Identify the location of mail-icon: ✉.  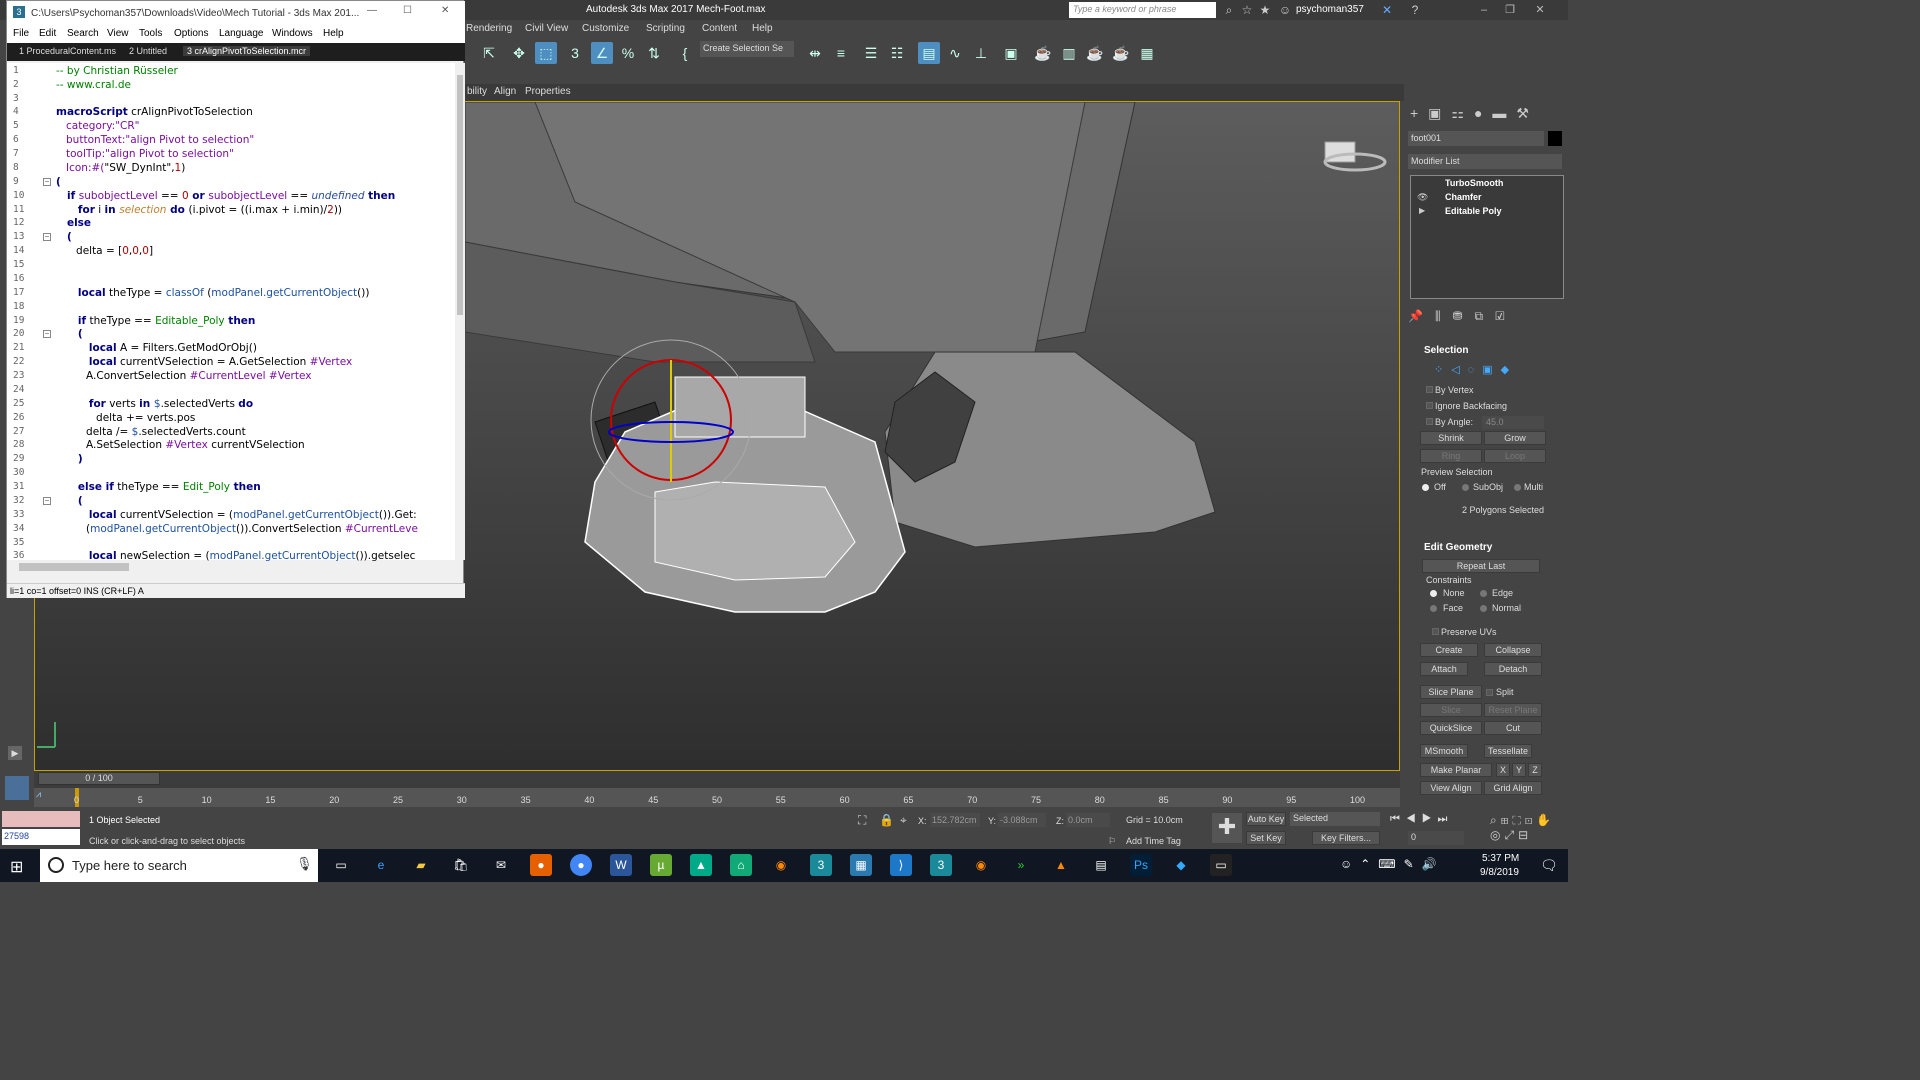
(501, 865).